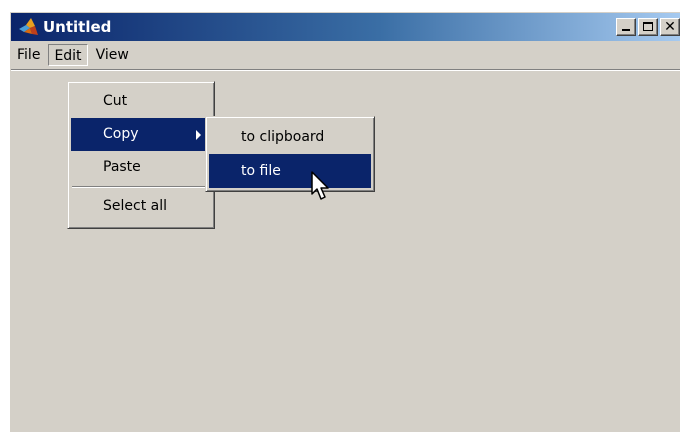  I want to click on matlab-logo-icon, so click(28, 26).